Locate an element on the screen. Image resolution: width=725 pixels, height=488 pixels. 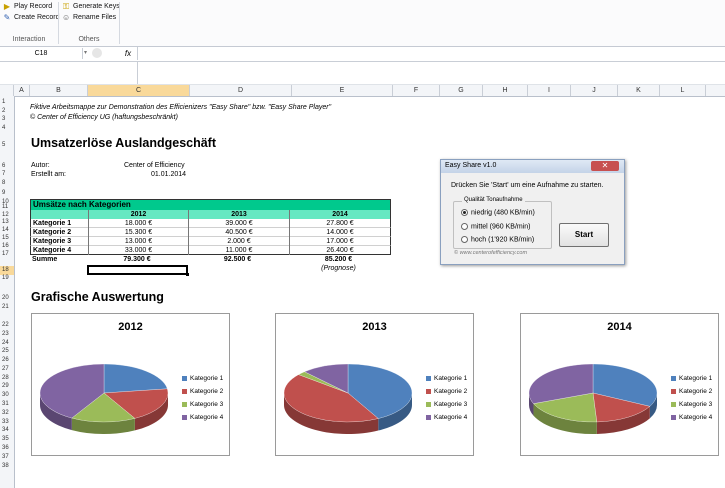
row-header: 36 is located at coordinates (7, 448).